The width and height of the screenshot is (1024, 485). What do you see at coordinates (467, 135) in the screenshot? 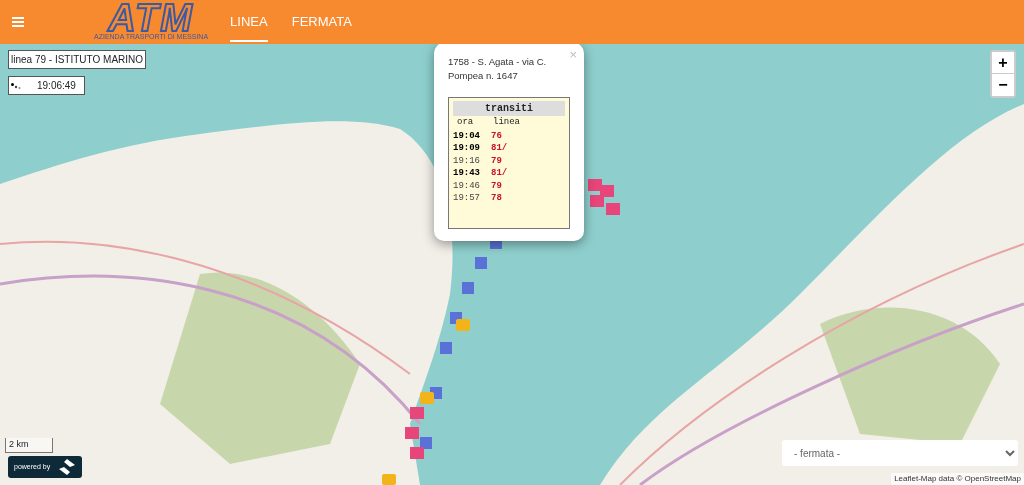
I see `time-cell-text: 19:04` at bounding box center [467, 135].